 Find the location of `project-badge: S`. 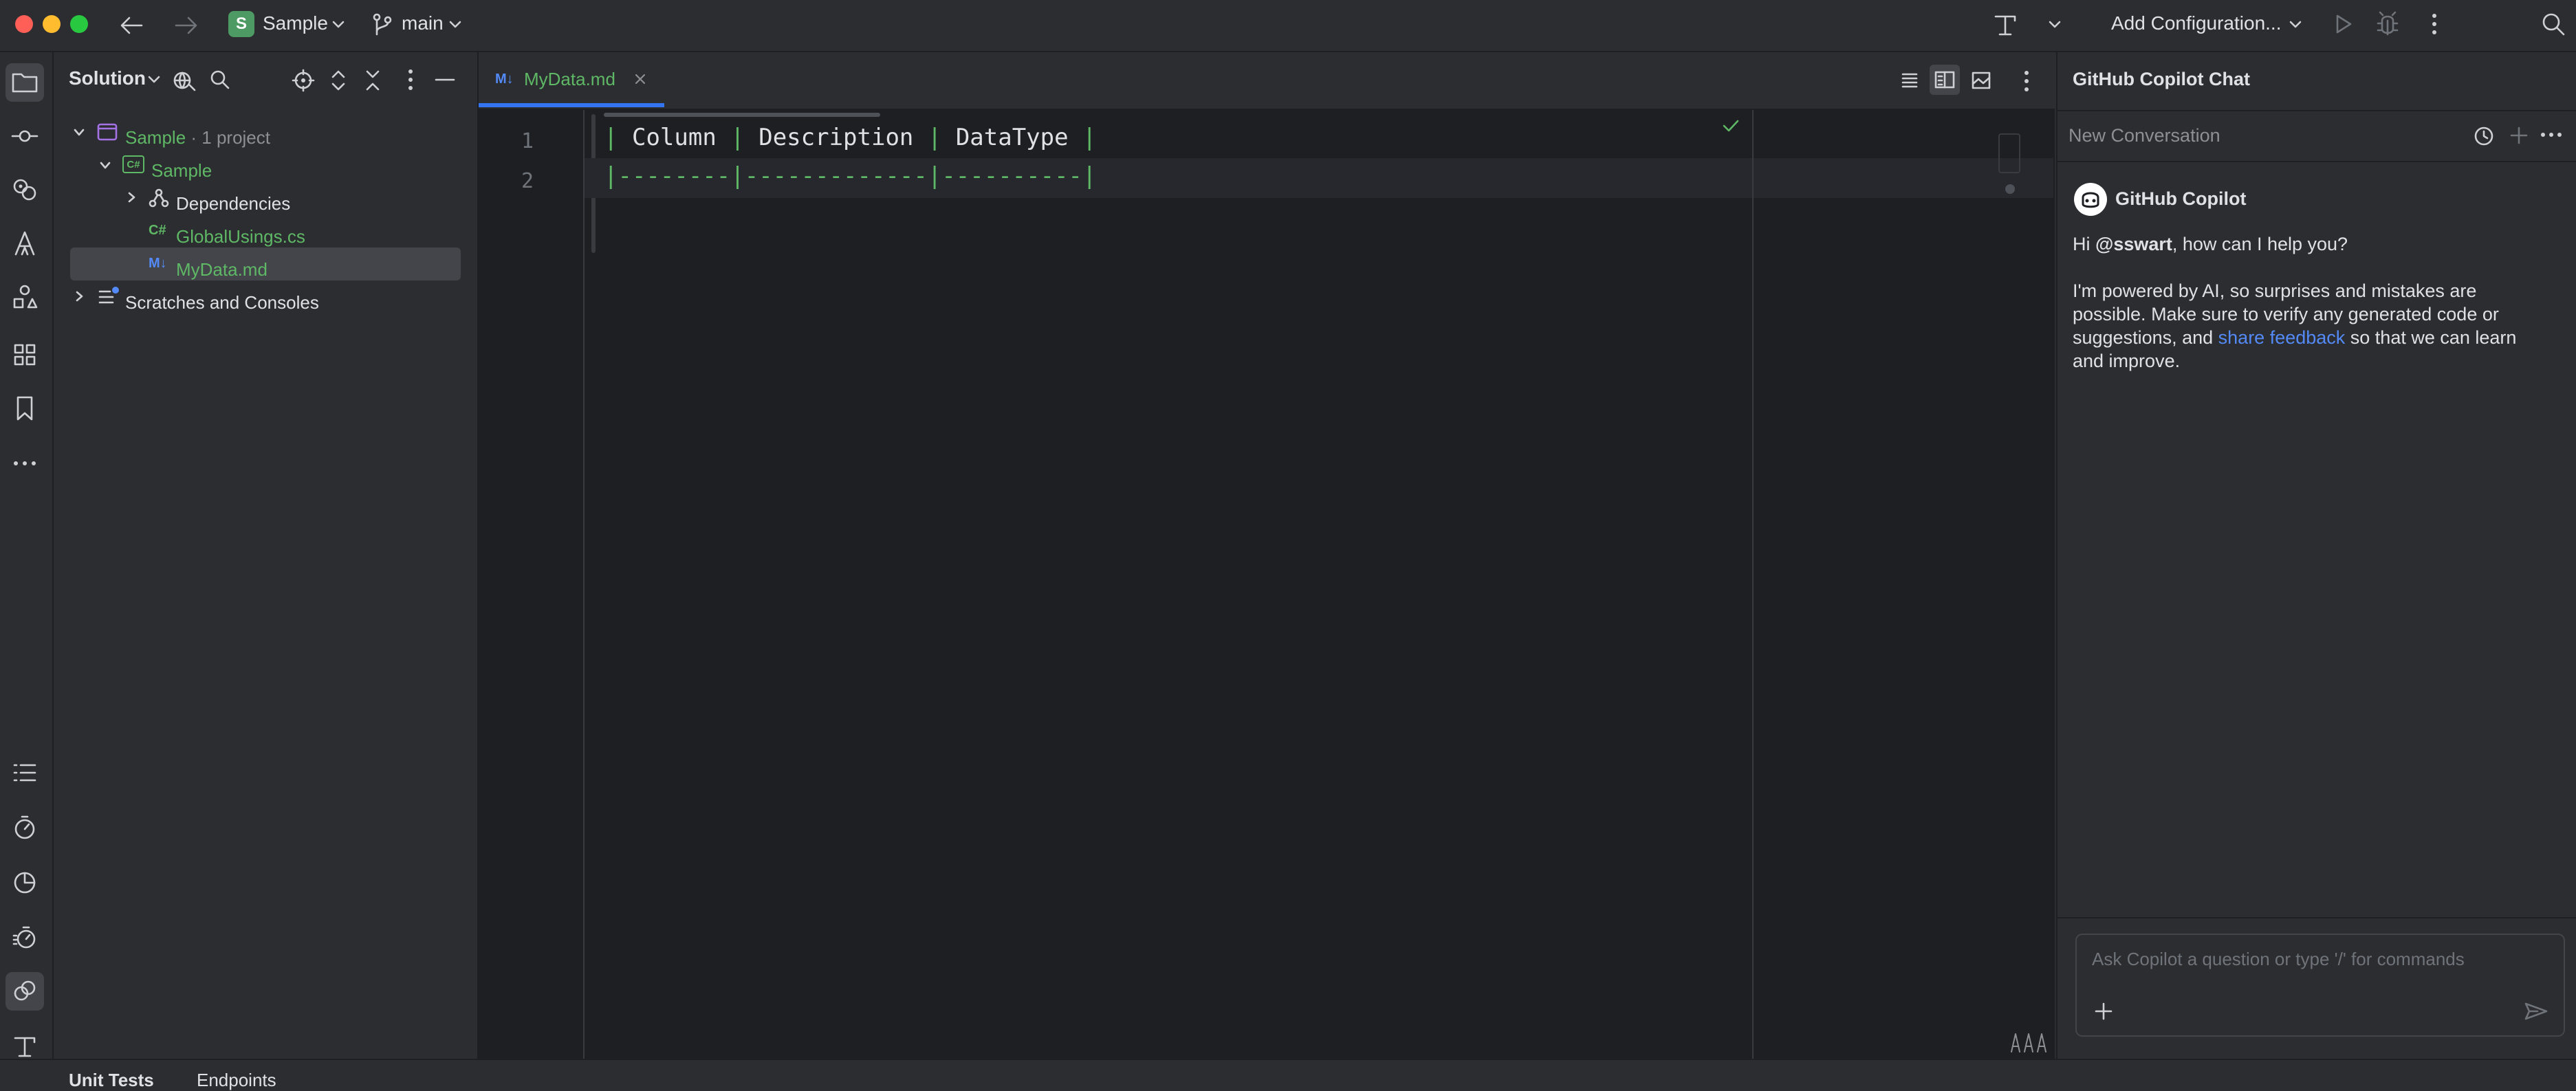

project-badge: S is located at coordinates (241, 24).